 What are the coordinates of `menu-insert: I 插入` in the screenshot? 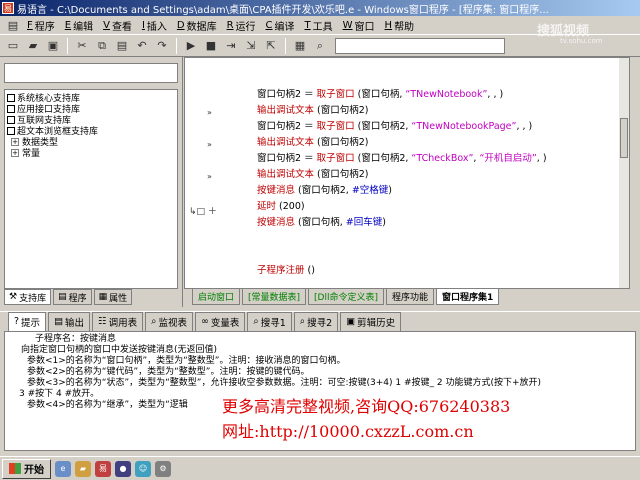 It's located at (154, 25).